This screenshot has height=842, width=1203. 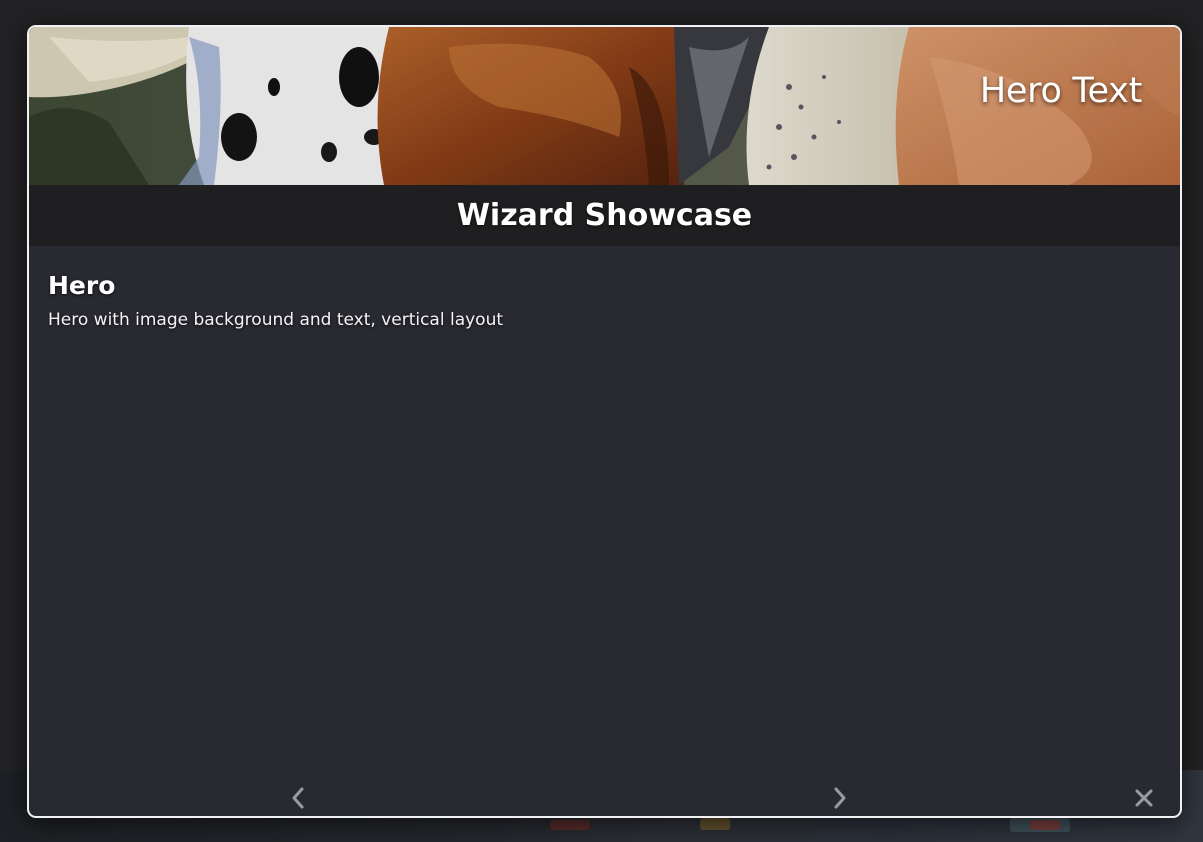 I want to click on close-button, so click(x=1144, y=798).